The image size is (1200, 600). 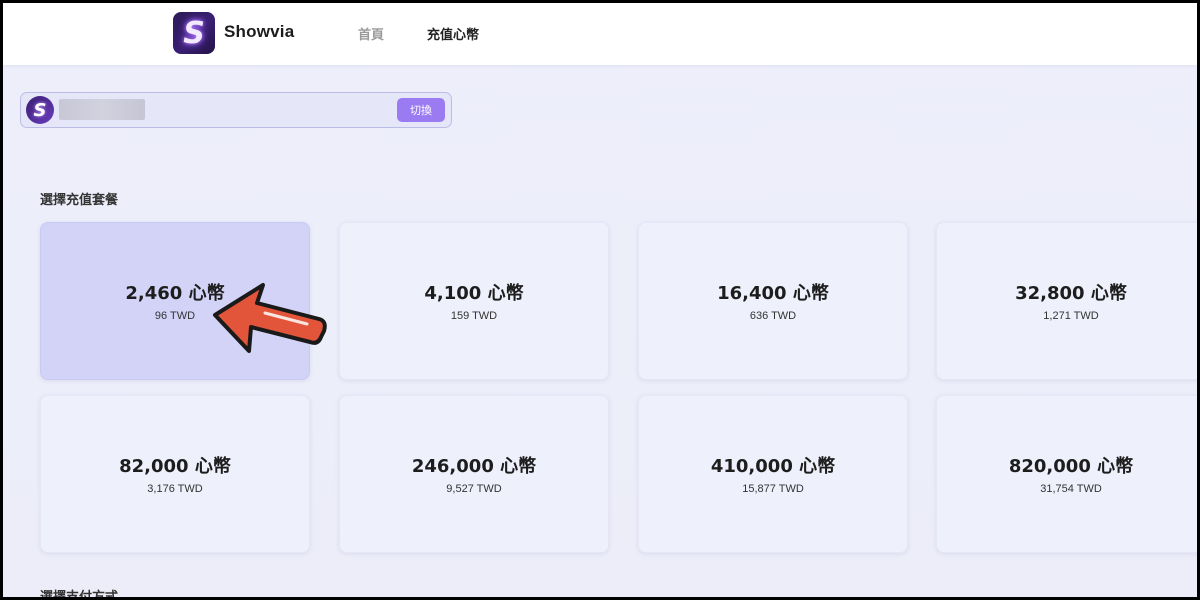 What do you see at coordinates (474, 316) in the screenshot?
I see `package-price: 159 TWD` at bounding box center [474, 316].